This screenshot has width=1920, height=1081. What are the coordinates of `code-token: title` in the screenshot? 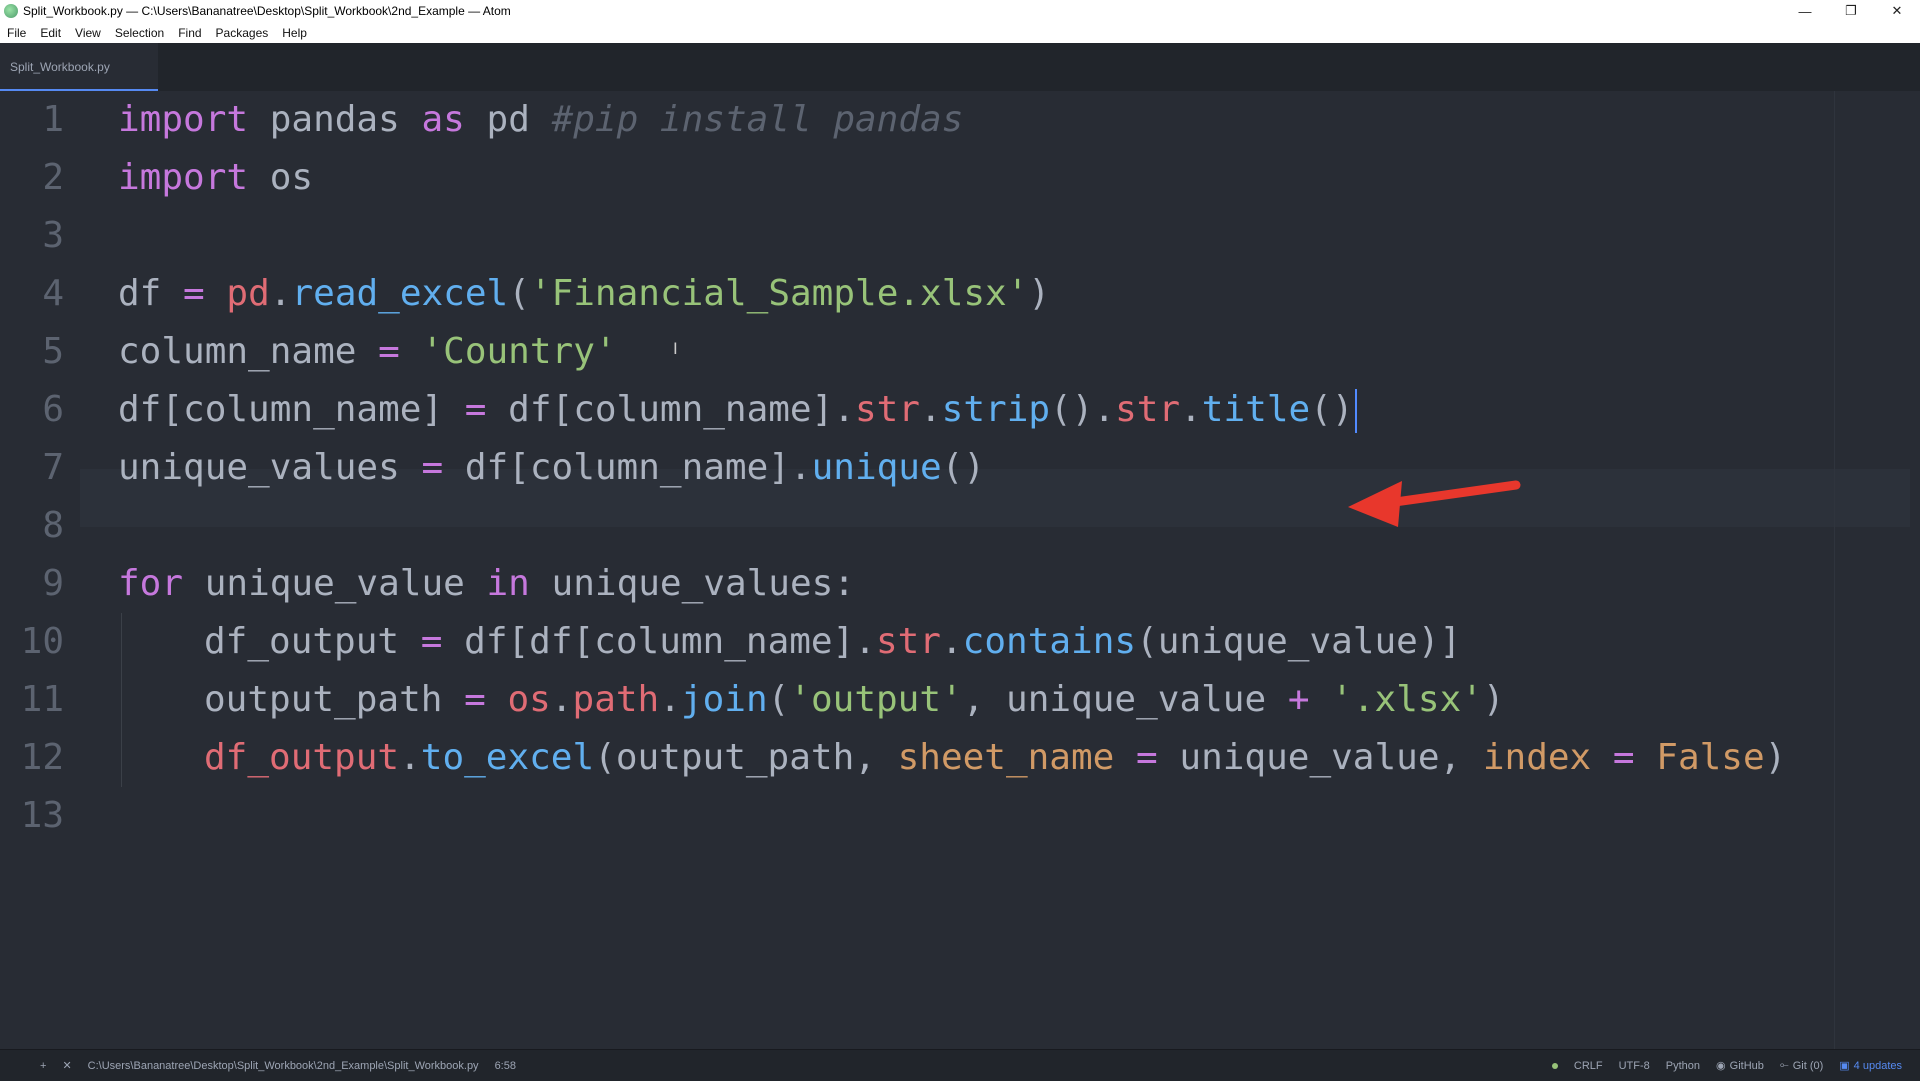 It's located at (1256, 409).